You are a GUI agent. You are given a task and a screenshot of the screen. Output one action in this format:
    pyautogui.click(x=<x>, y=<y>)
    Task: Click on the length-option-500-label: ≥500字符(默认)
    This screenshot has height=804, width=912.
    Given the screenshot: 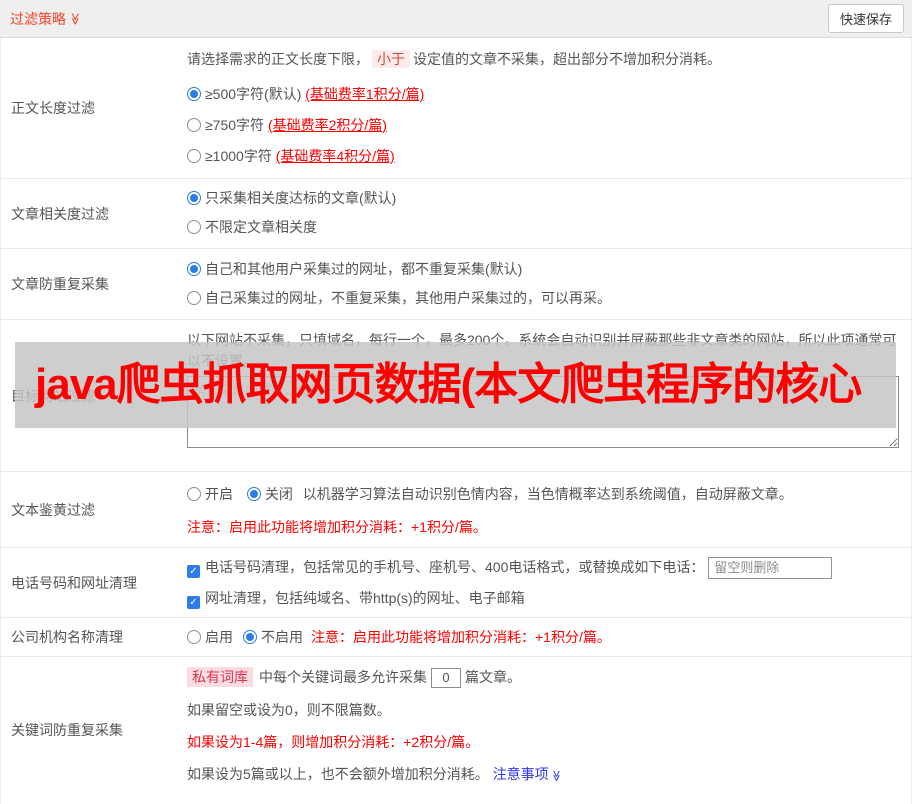 What is the action you would take?
    pyautogui.click(x=253, y=94)
    